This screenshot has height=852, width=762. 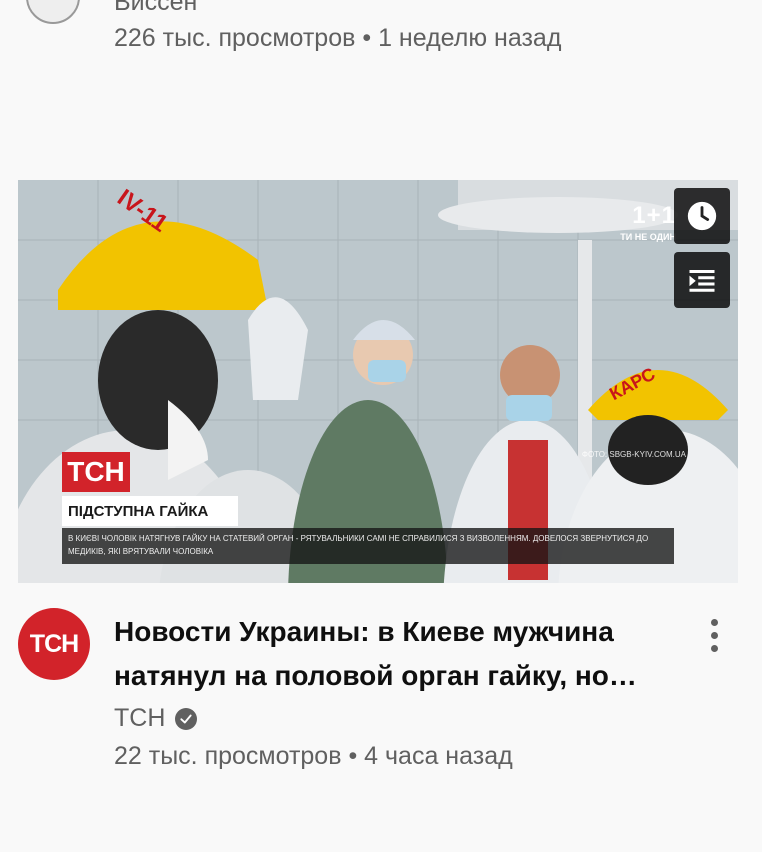 I want to click on video-meta: 22 тыс. просмотров • 4 часа назад, so click(x=313, y=756).